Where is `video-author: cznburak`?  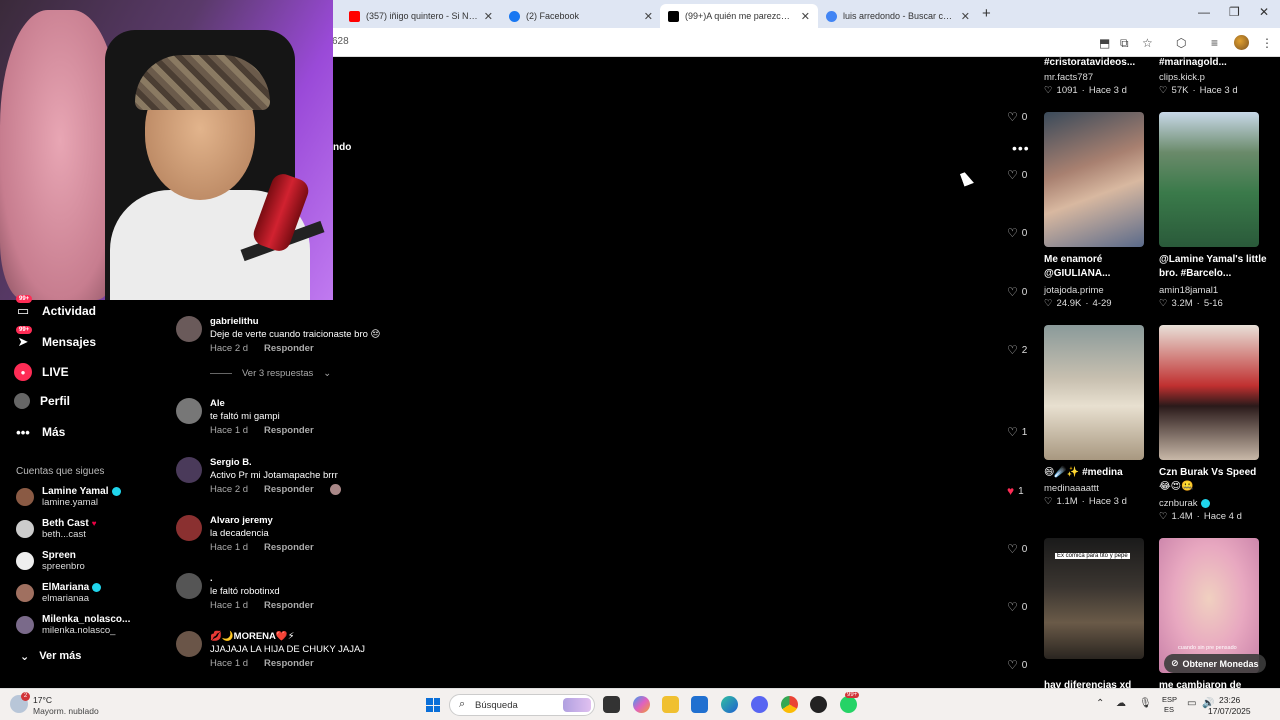 video-author: cznburak is located at coordinates (1184, 503).